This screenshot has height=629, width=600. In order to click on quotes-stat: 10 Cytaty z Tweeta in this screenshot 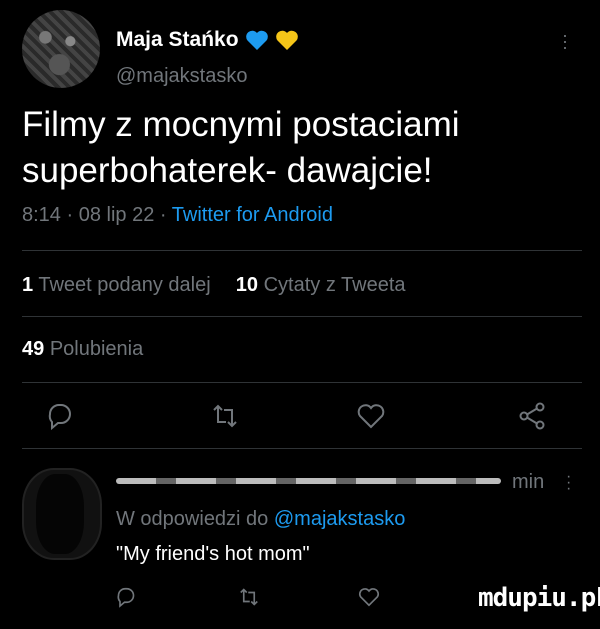, I will do `click(321, 285)`.